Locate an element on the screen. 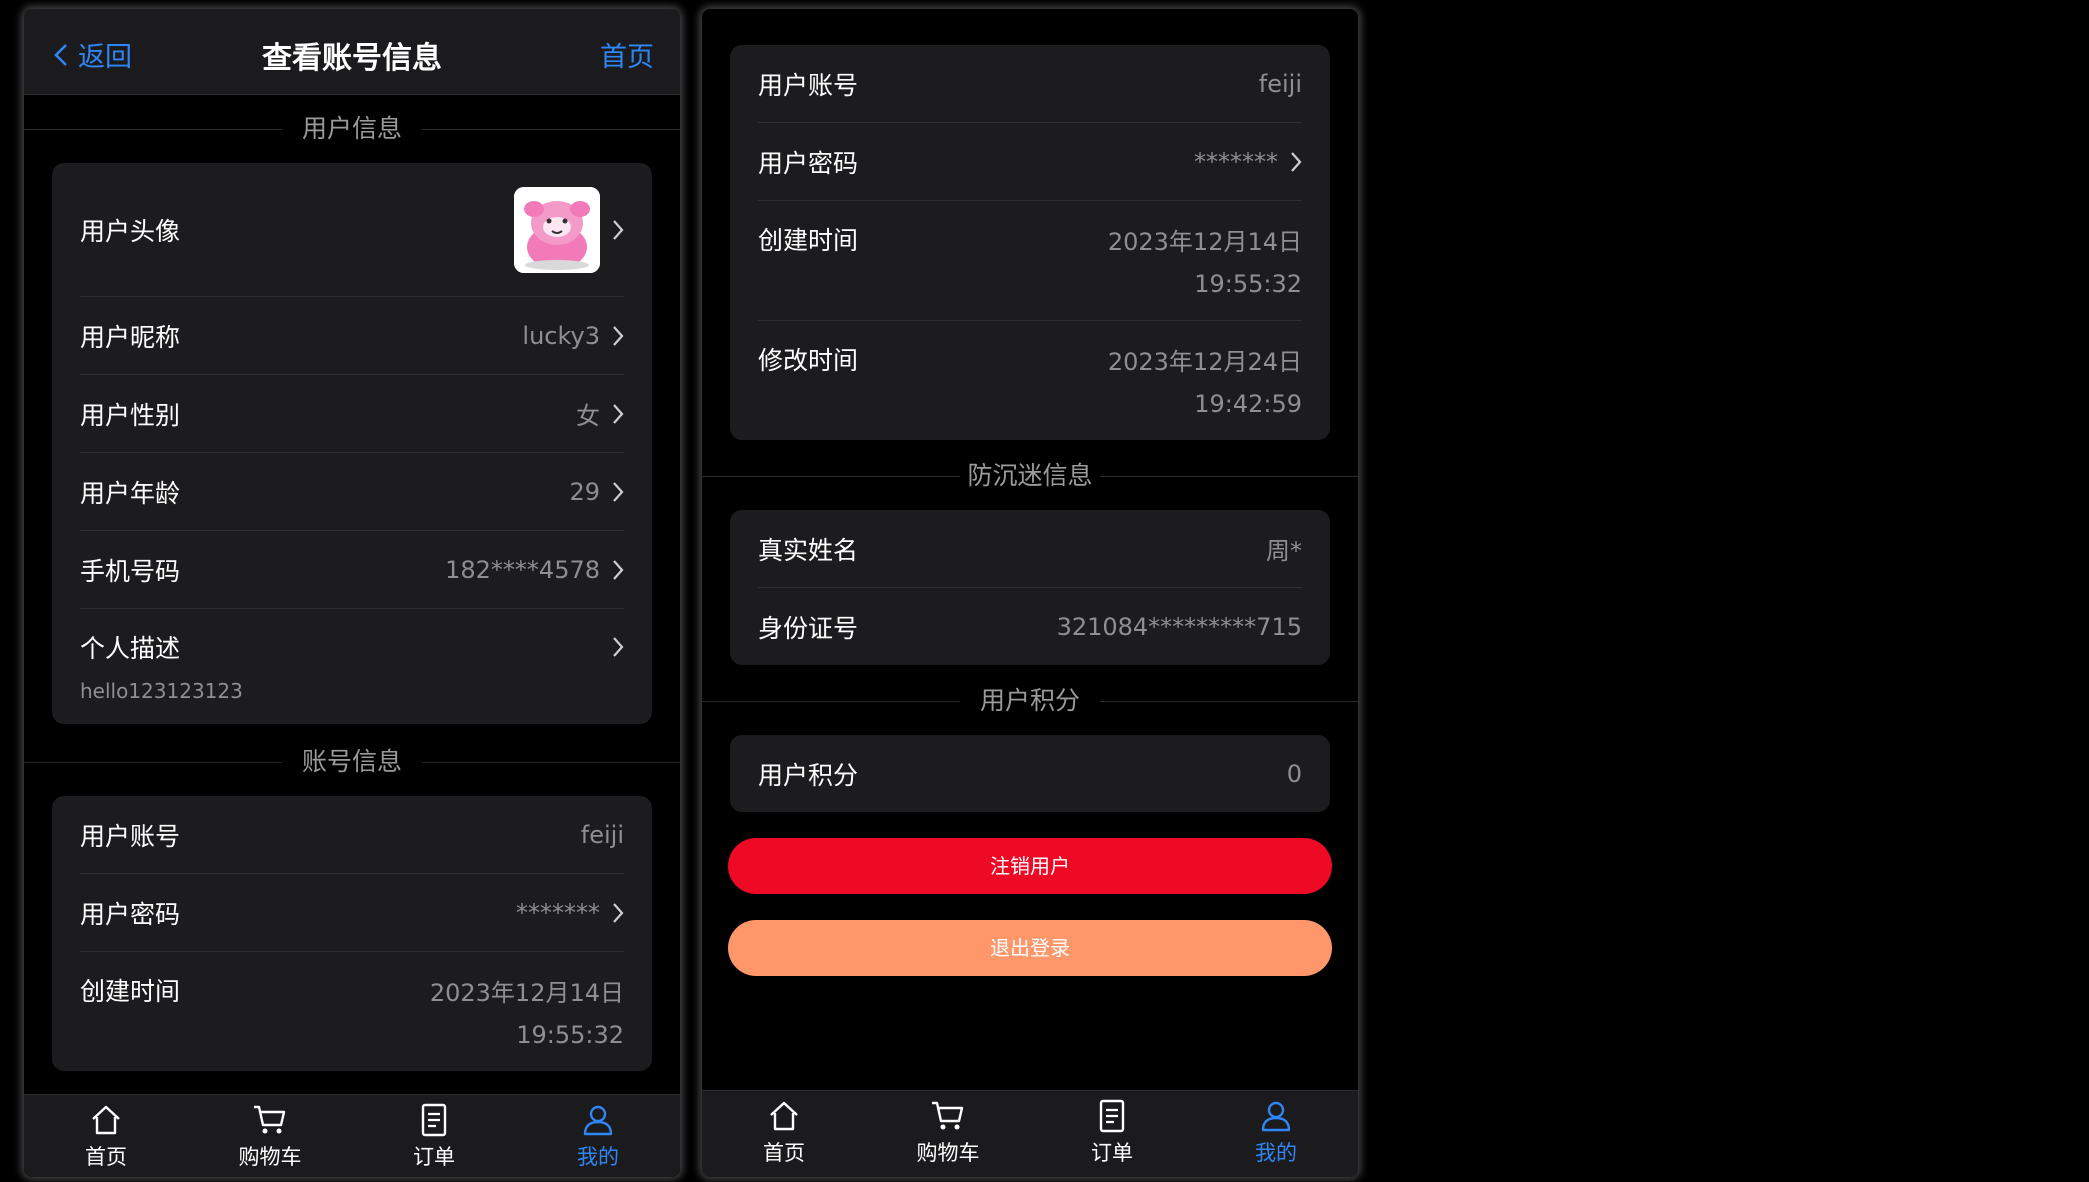 This screenshot has height=1182, width=2089. logout-button: 退出登录 is located at coordinates (1030, 948).